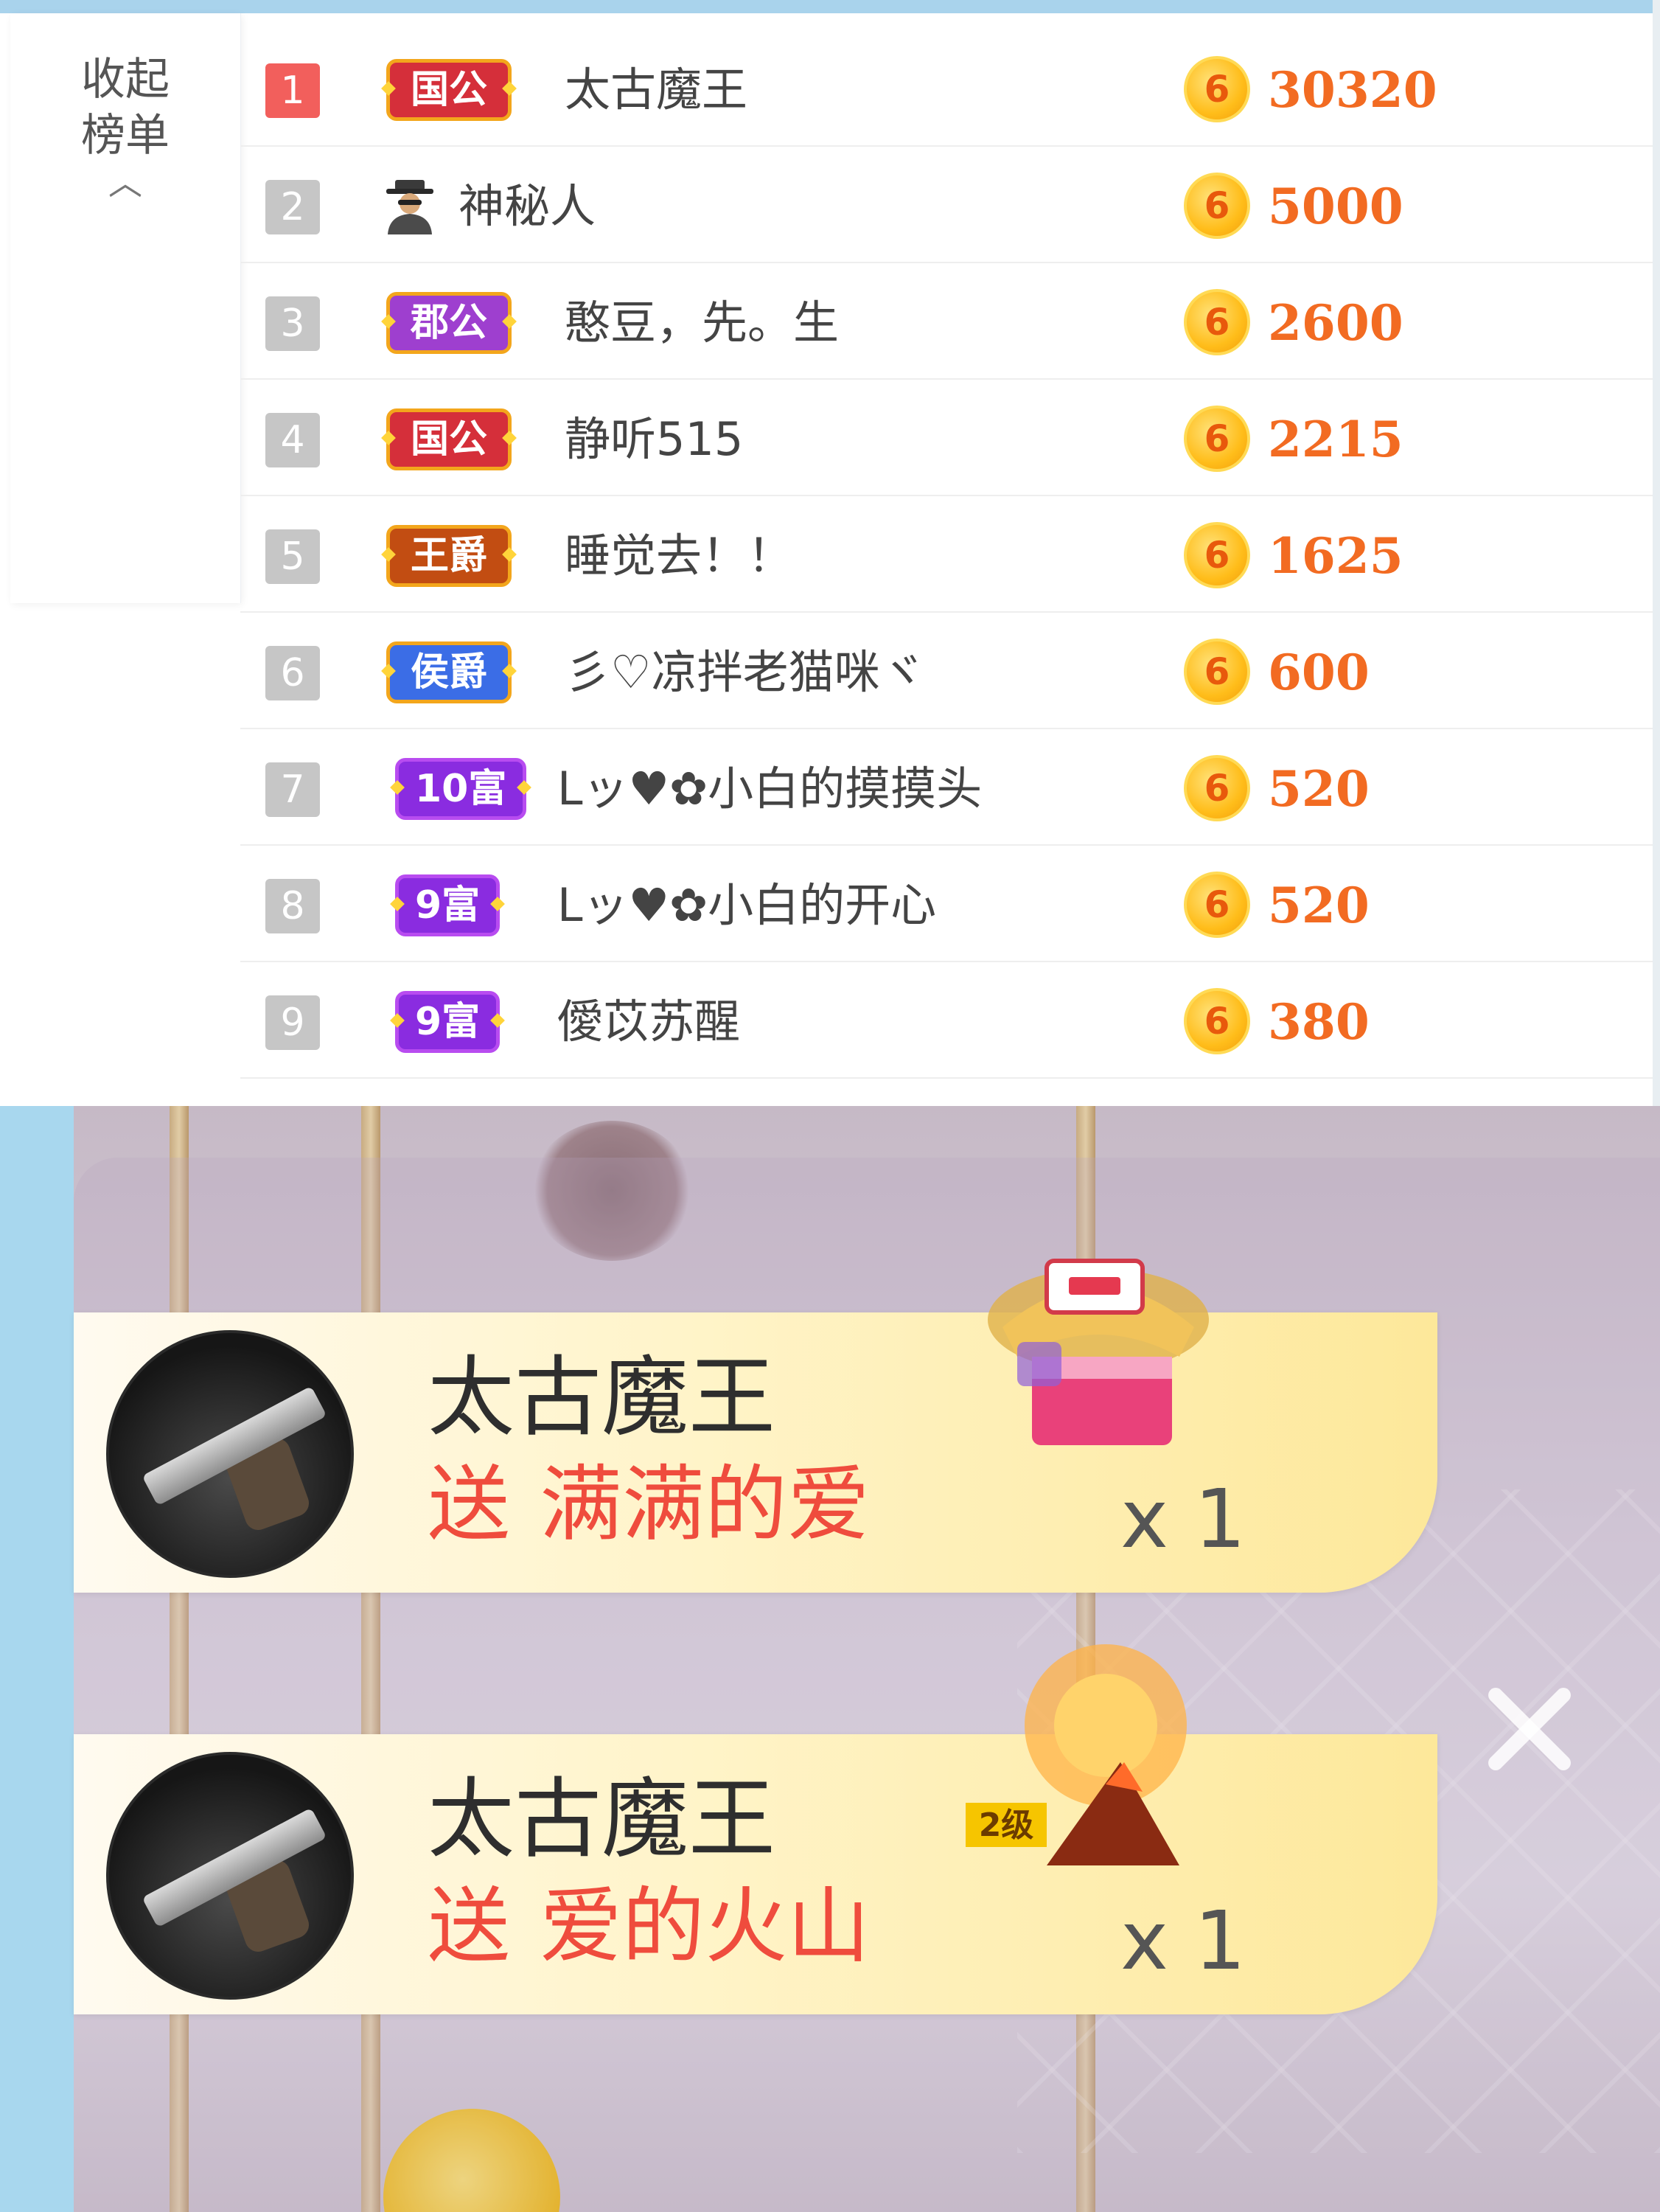 The image size is (1660, 2212). What do you see at coordinates (1335, 206) in the screenshot?
I see `contribution-amount: 5000` at bounding box center [1335, 206].